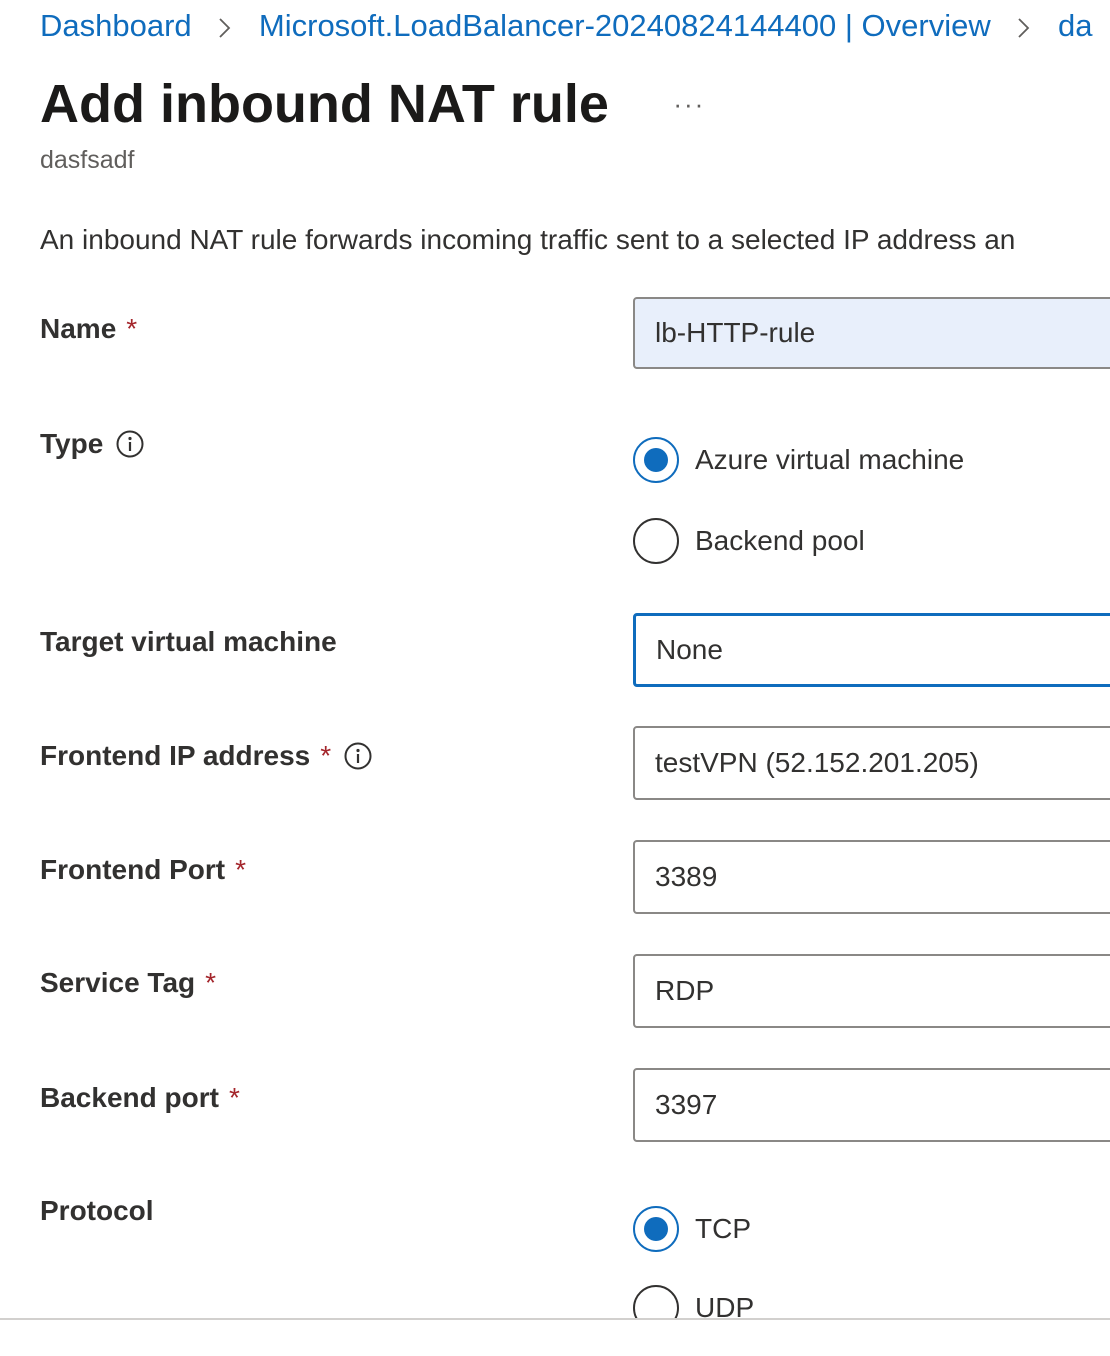 The height and width of the screenshot is (1356, 1110). Describe the element at coordinates (780, 540) in the screenshot. I see `radio-label-backend-pool: Backend pool` at that location.